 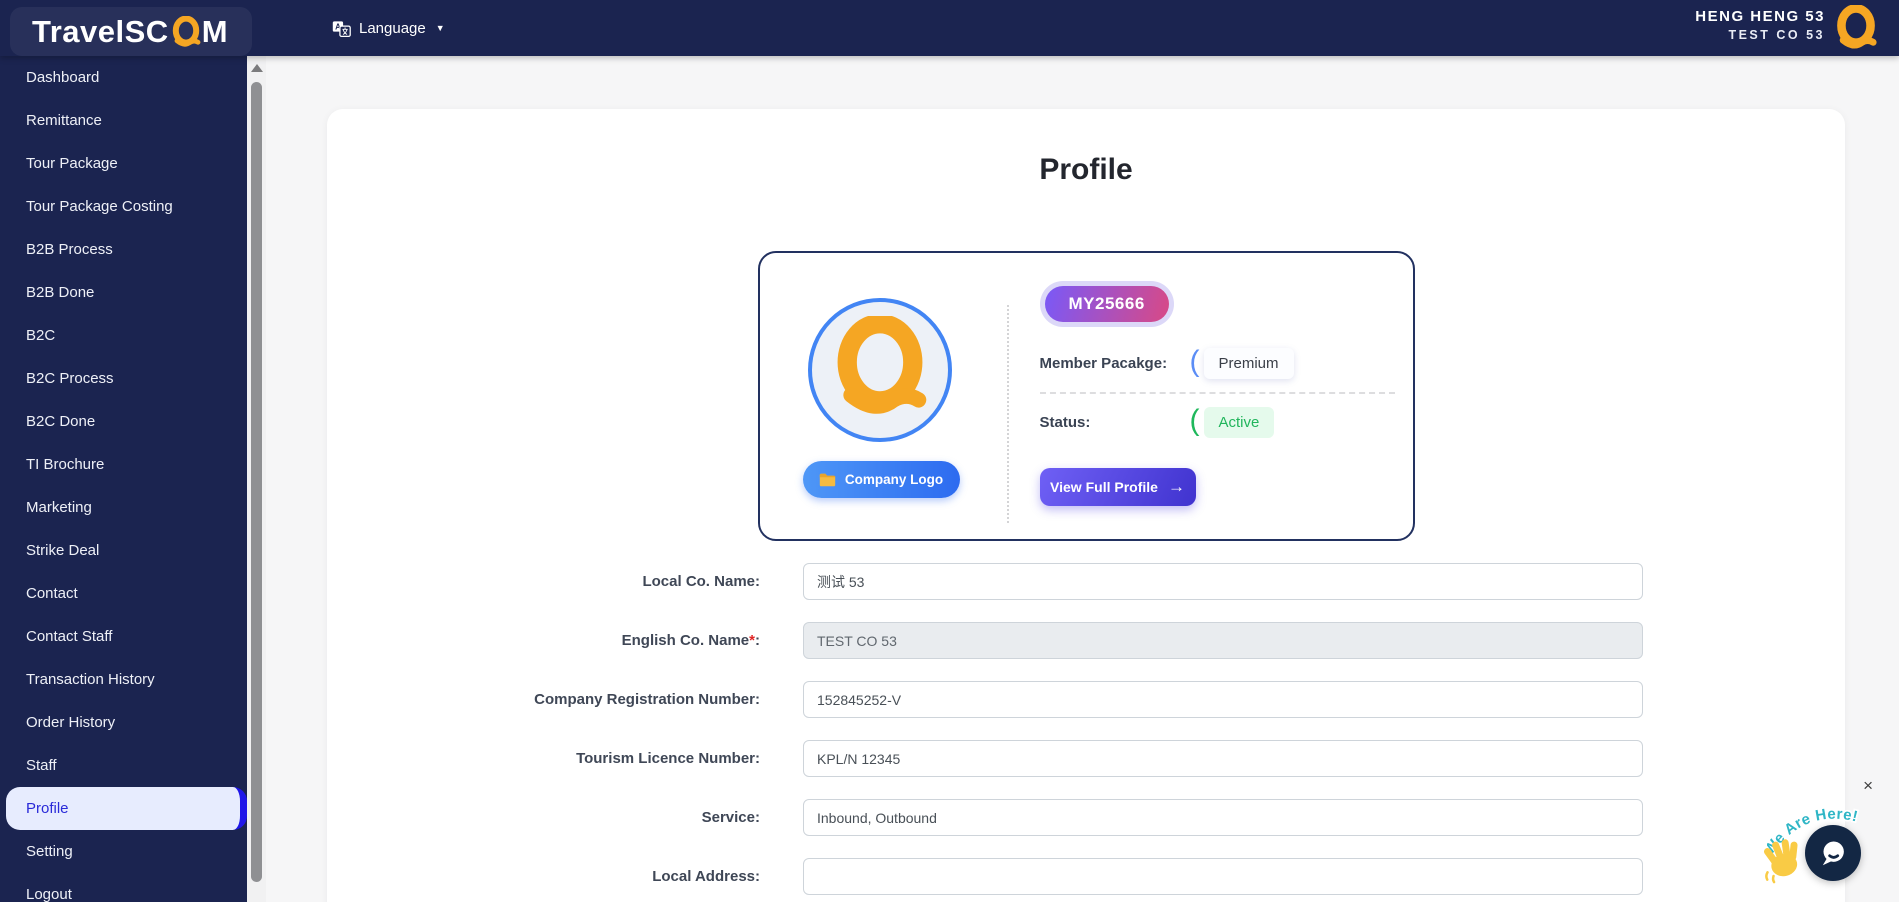 What do you see at coordinates (1103, 363) in the screenshot?
I see `member-package-label: Member Pacakge:` at bounding box center [1103, 363].